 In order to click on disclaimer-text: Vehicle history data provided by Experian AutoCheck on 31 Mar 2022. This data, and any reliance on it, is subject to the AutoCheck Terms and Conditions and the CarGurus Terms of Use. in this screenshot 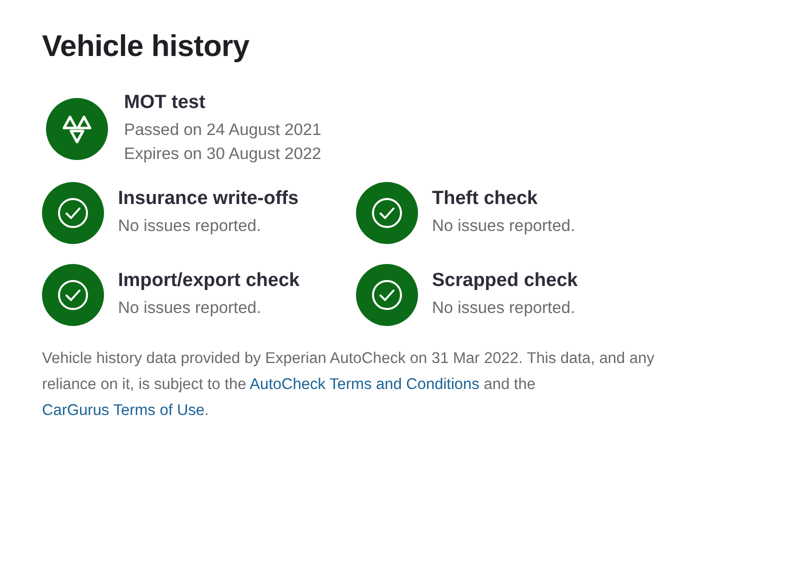, I will do `click(349, 385)`.